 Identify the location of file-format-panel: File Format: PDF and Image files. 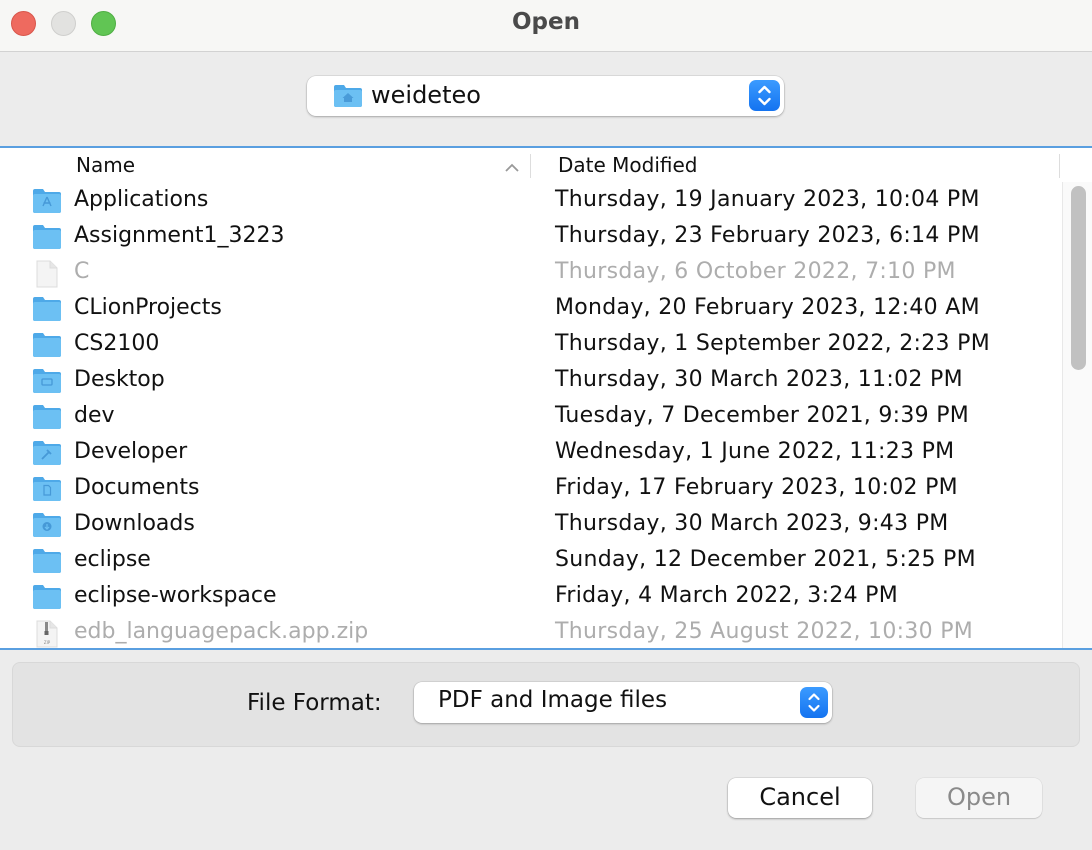
(546, 704).